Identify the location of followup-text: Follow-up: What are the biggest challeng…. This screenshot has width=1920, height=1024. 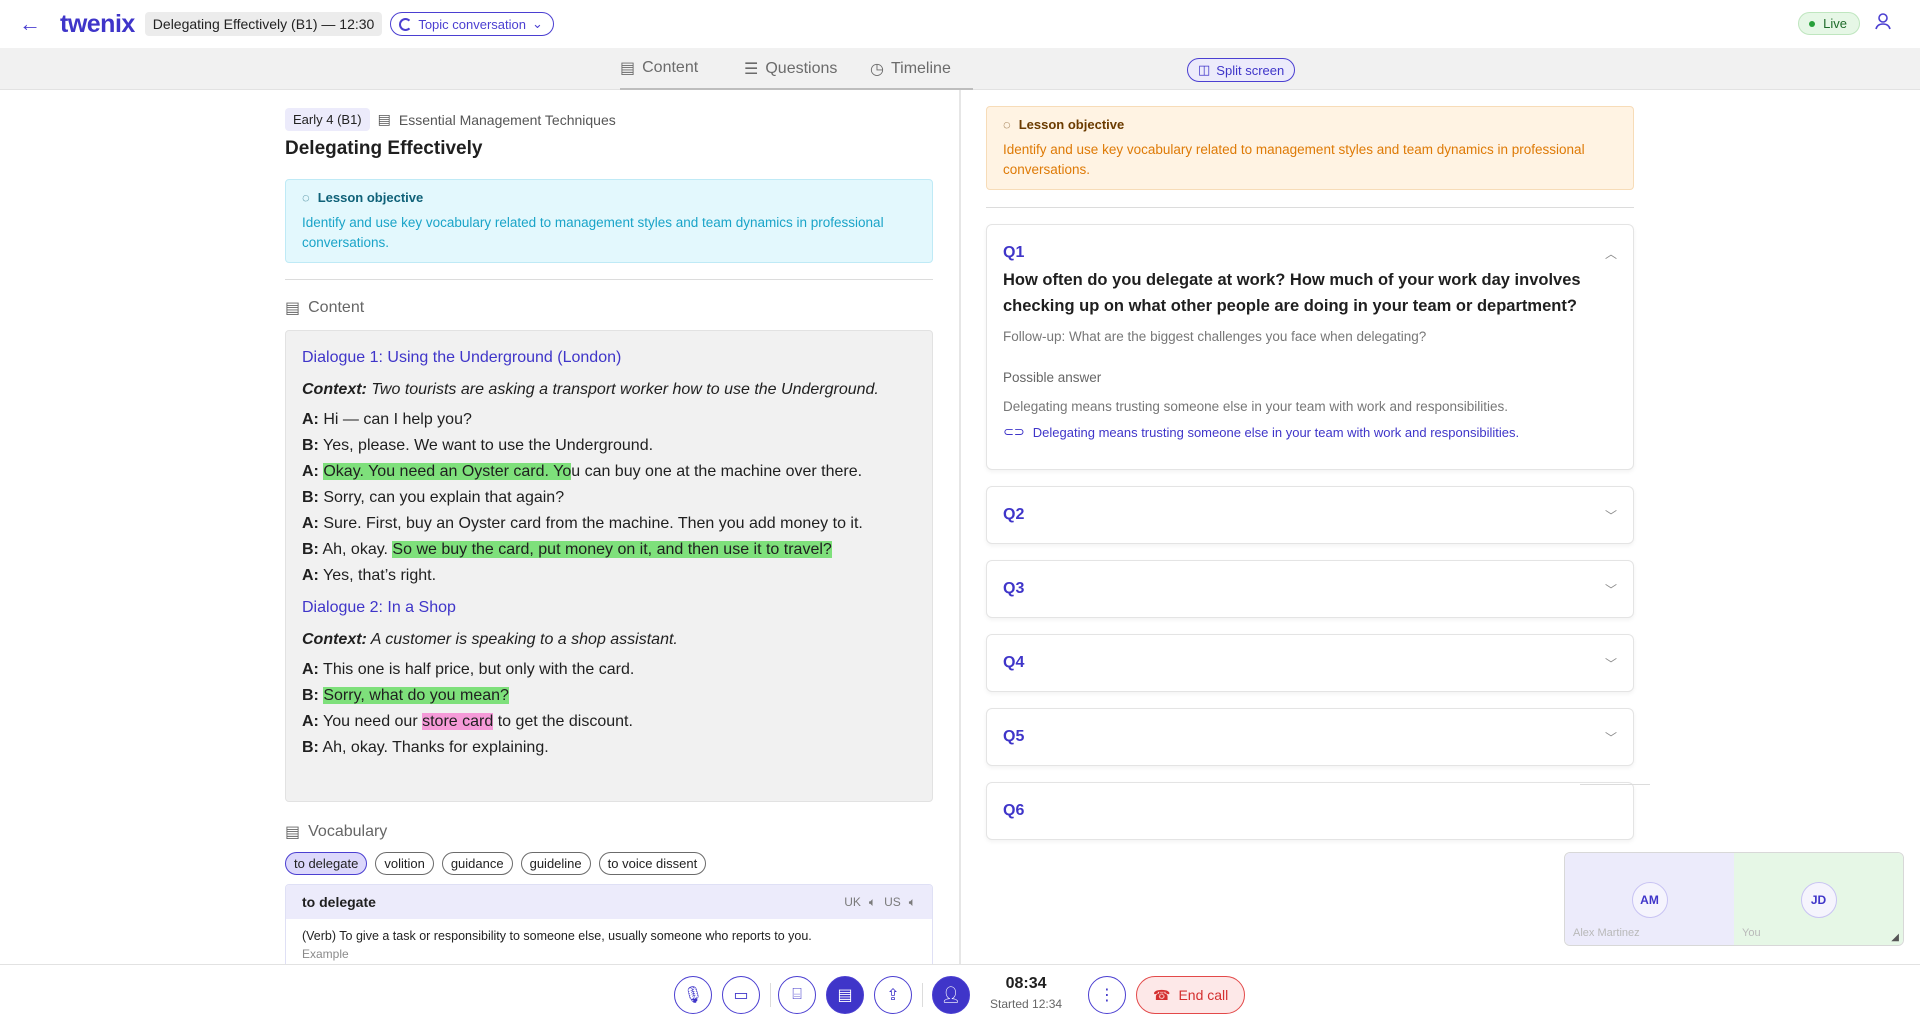
(1215, 336).